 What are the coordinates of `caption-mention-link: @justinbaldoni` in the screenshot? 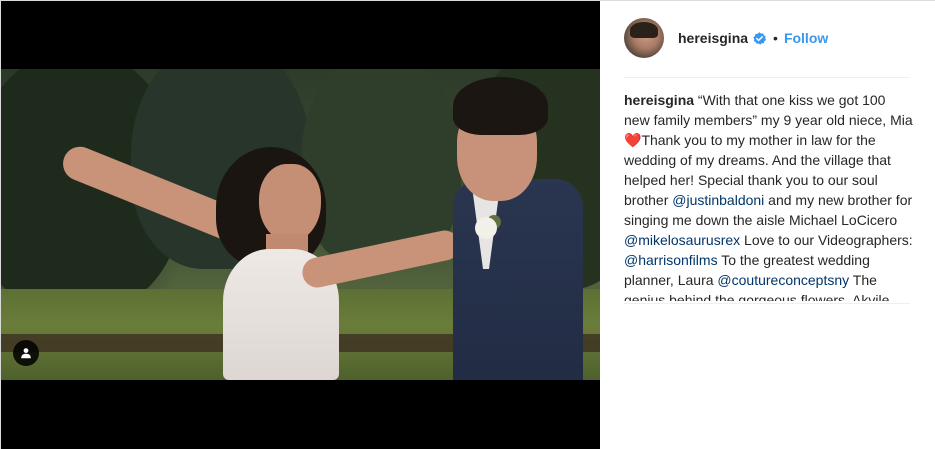 It's located at (718, 200).